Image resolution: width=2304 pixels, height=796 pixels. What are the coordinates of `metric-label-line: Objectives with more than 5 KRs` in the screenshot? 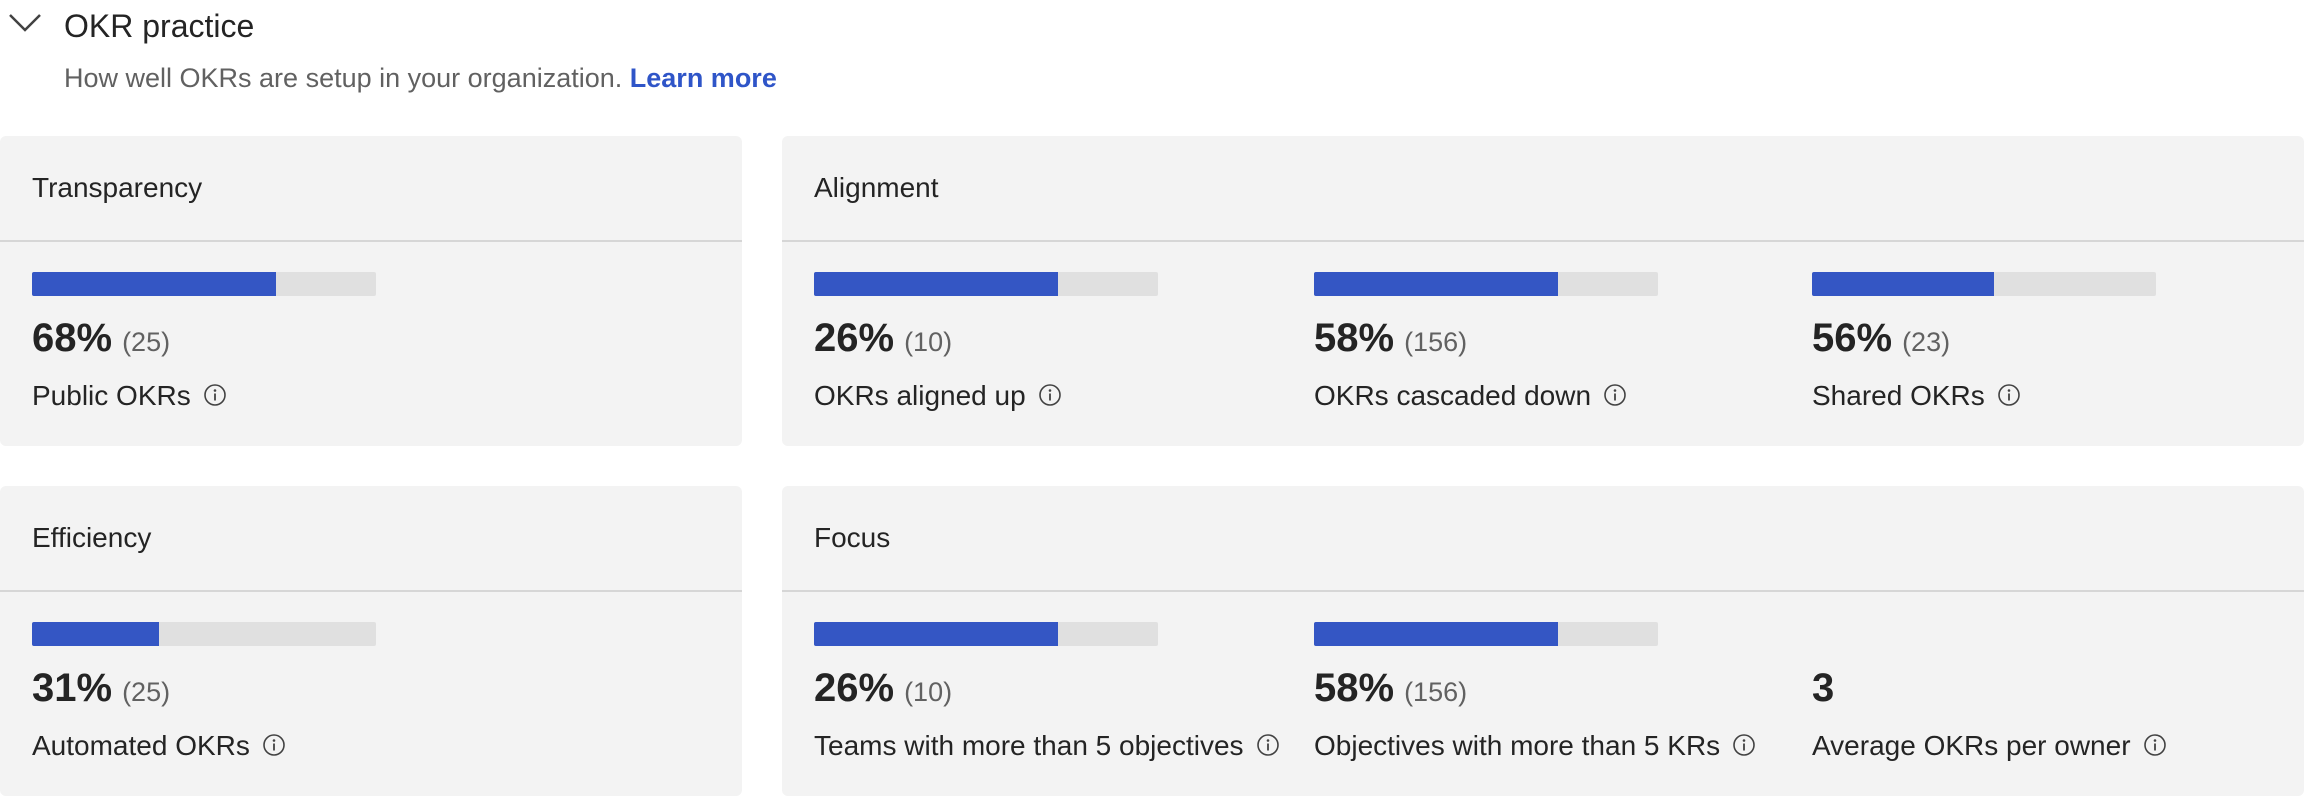 It's located at (1535, 746).